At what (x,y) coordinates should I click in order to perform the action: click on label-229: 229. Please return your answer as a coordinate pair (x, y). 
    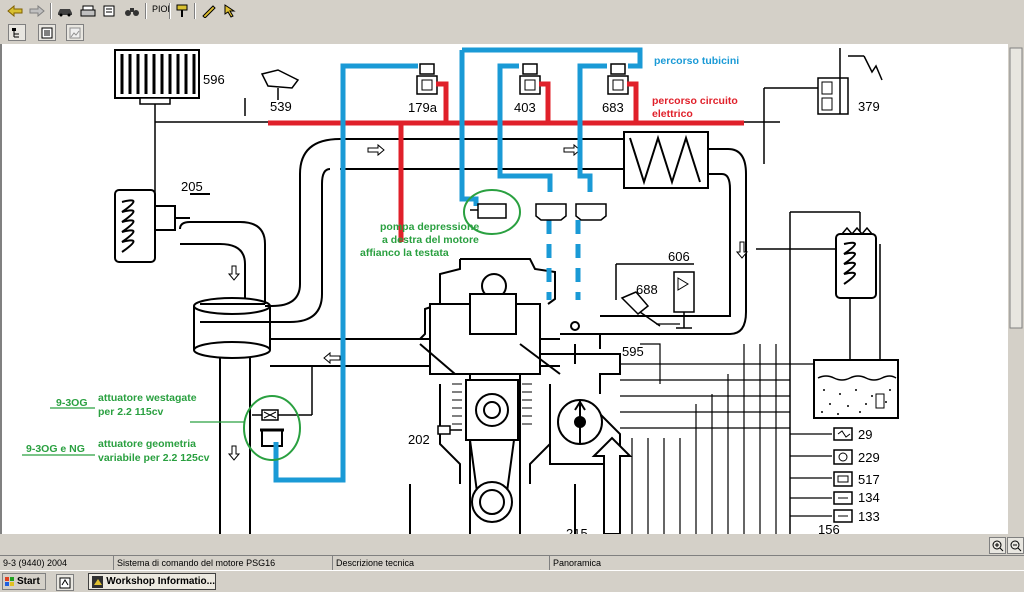
    Looking at the image, I should click on (869, 457).